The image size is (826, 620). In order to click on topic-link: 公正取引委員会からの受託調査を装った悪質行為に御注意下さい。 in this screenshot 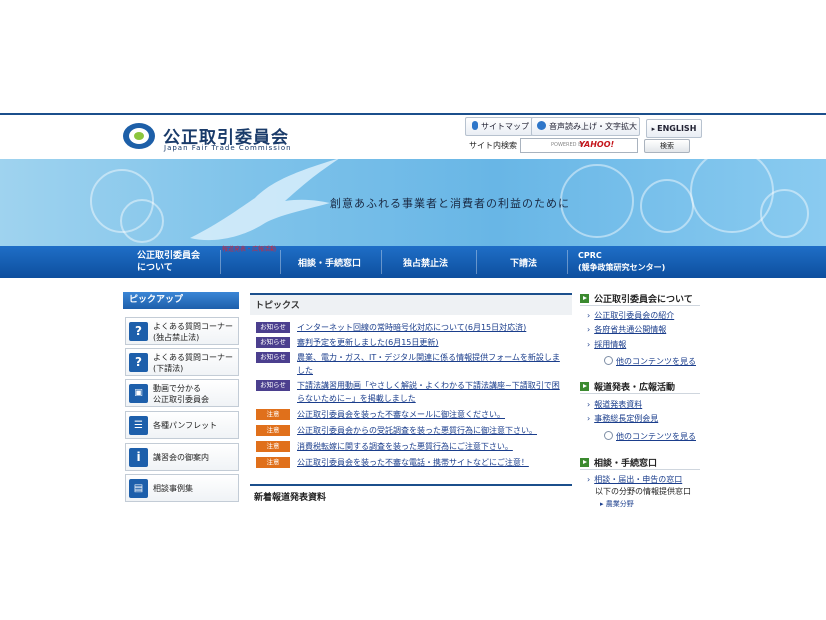, I will do `click(431, 430)`.